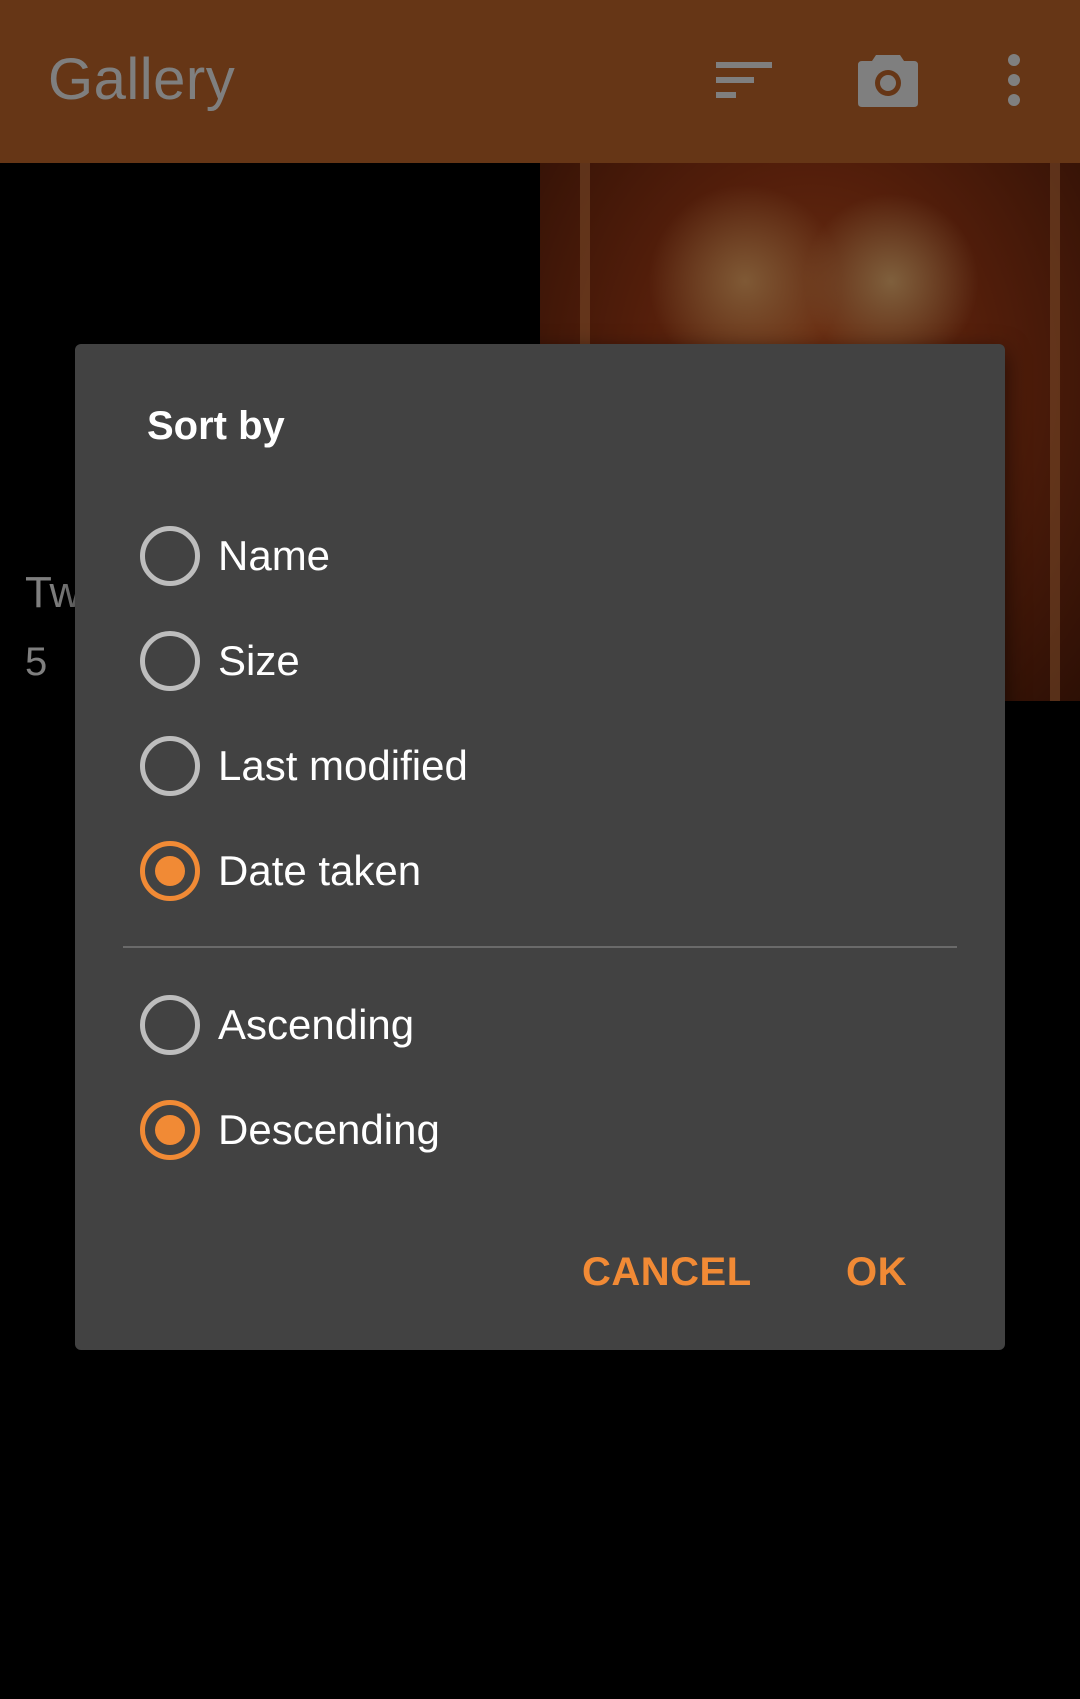 Image resolution: width=1080 pixels, height=1699 pixels. Describe the element at coordinates (316, 1024) in the screenshot. I see `option-label: Ascending` at that location.